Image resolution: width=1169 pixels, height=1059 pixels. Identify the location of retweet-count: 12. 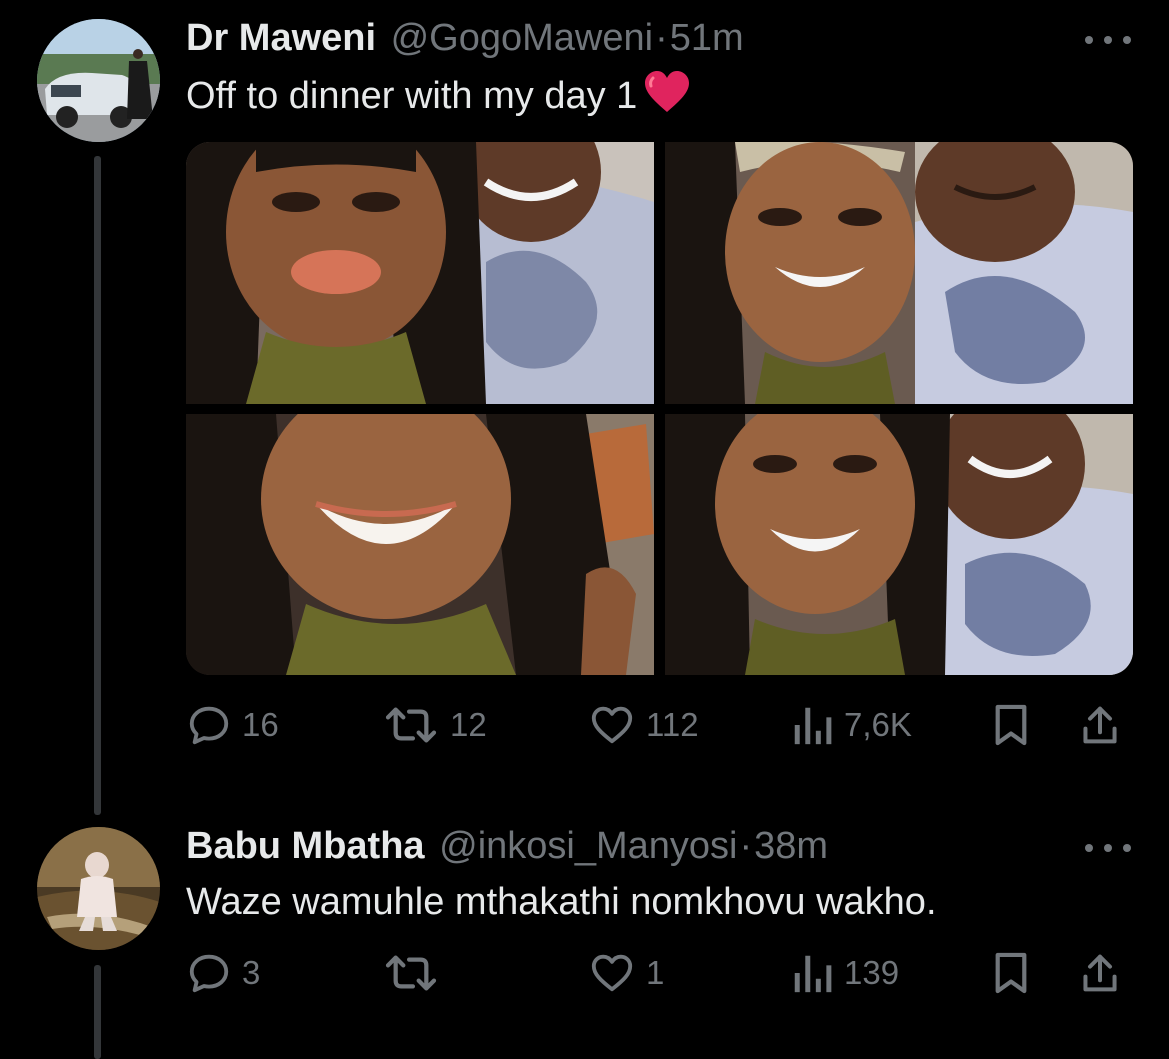
(468, 724).